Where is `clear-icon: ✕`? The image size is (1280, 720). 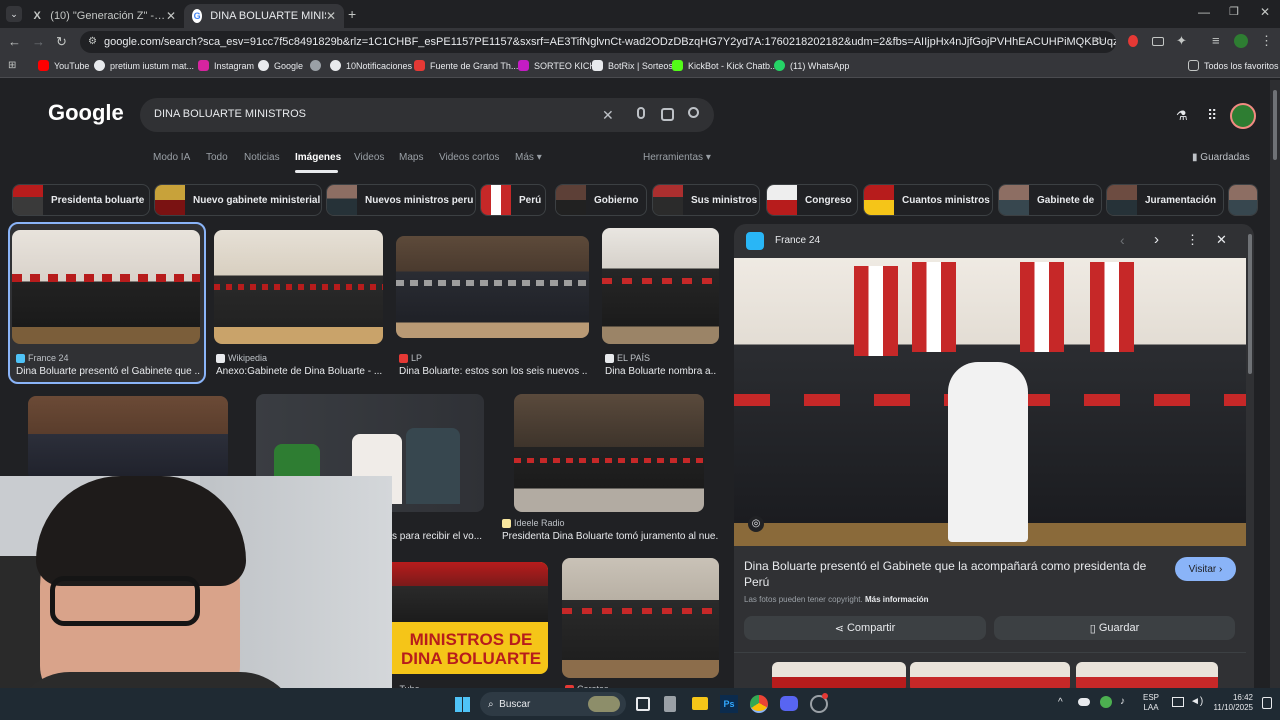 clear-icon: ✕ is located at coordinates (608, 115).